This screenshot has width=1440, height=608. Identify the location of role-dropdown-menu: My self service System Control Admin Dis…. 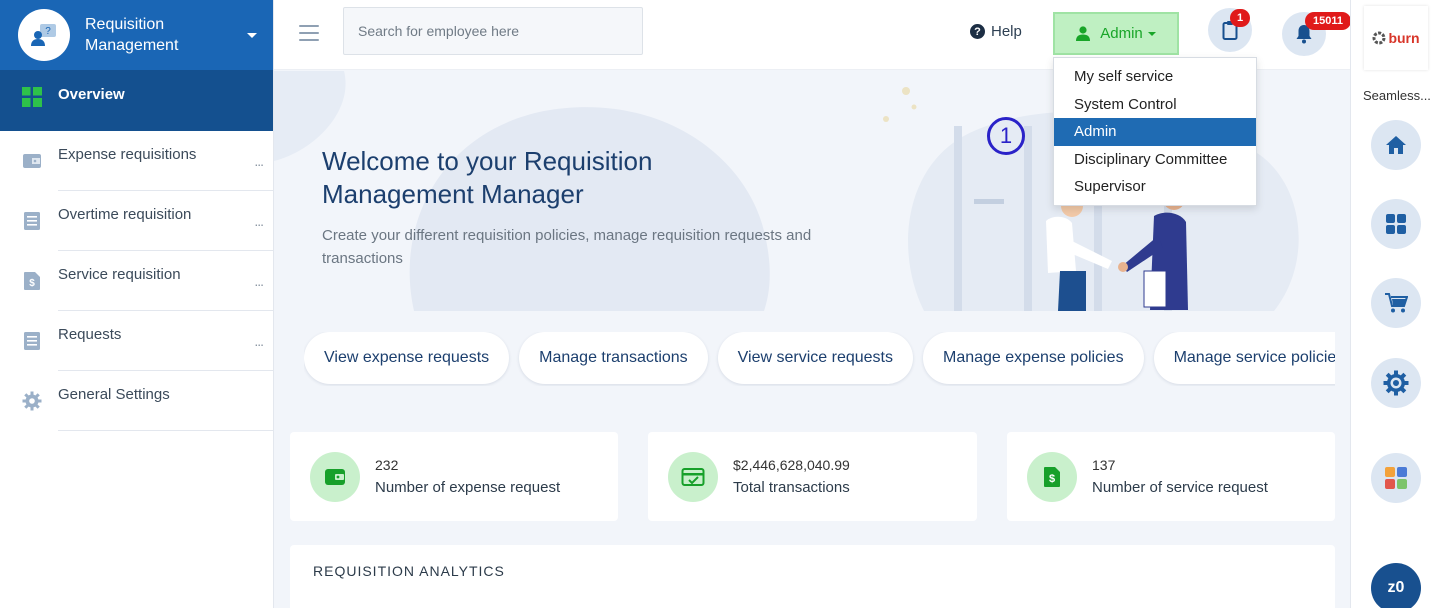
(1155, 131).